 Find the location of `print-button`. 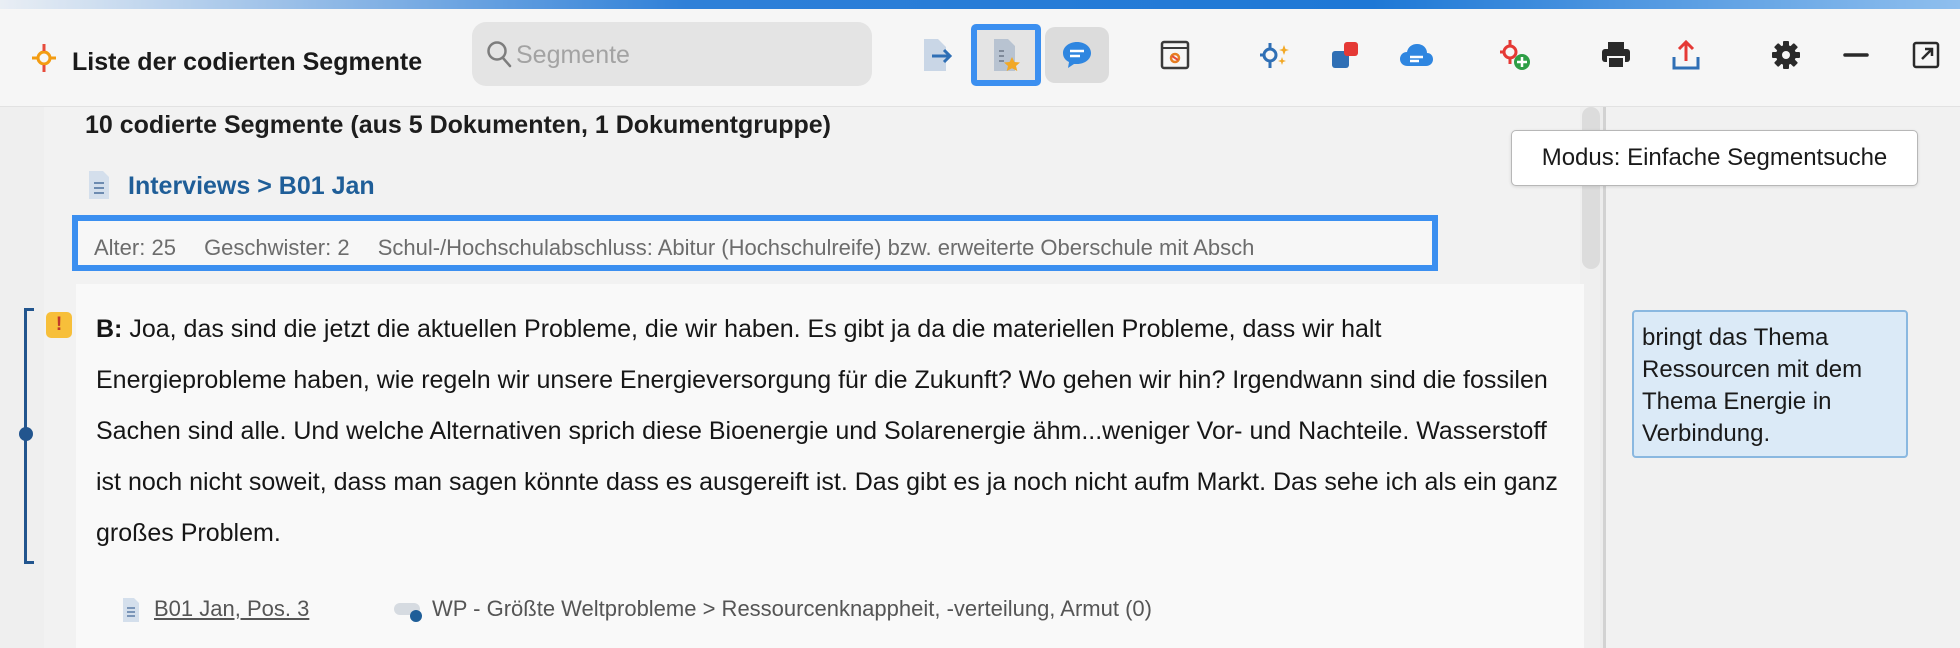

print-button is located at coordinates (1616, 55).